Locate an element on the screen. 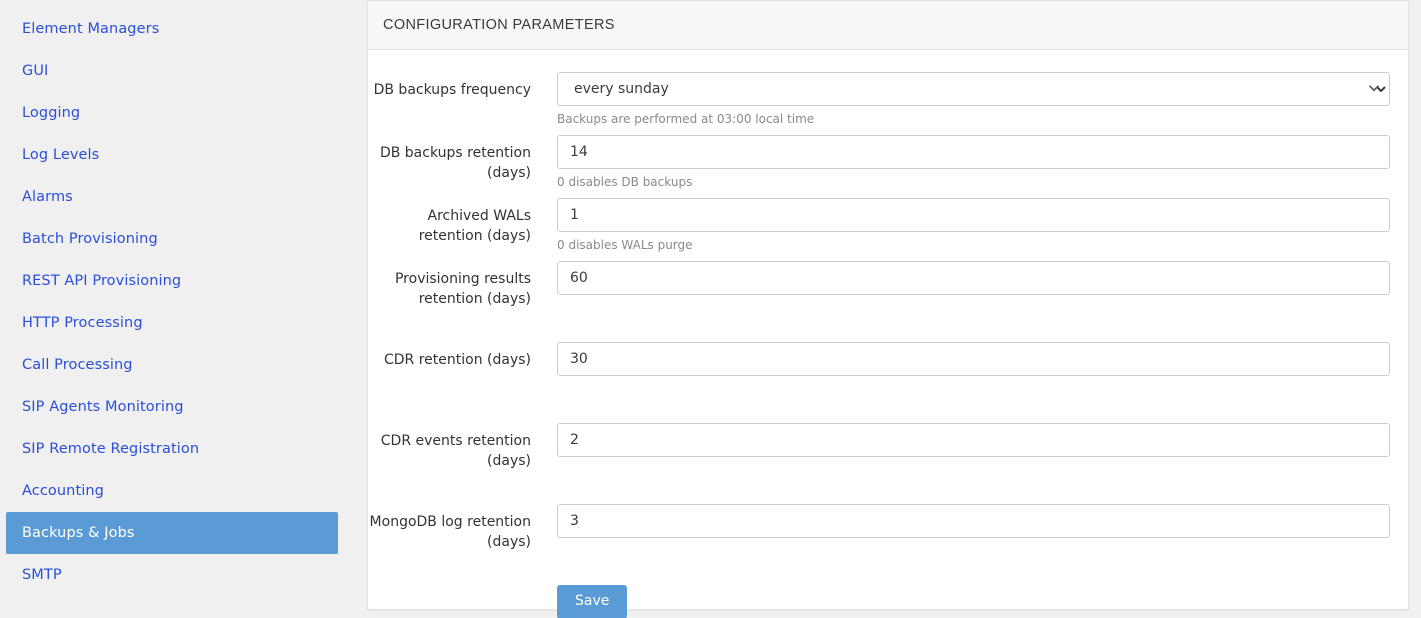 The image size is (1421, 618). panel-title: CONFIGURATION PARAMETERS is located at coordinates (888, 25).